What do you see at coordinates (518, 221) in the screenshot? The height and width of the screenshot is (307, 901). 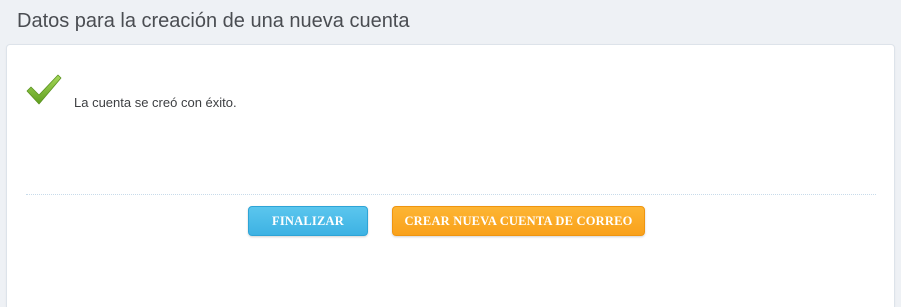 I see `create-new-account-button: CREAR NUEVA CUENTA DE CORREO` at bounding box center [518, 221].